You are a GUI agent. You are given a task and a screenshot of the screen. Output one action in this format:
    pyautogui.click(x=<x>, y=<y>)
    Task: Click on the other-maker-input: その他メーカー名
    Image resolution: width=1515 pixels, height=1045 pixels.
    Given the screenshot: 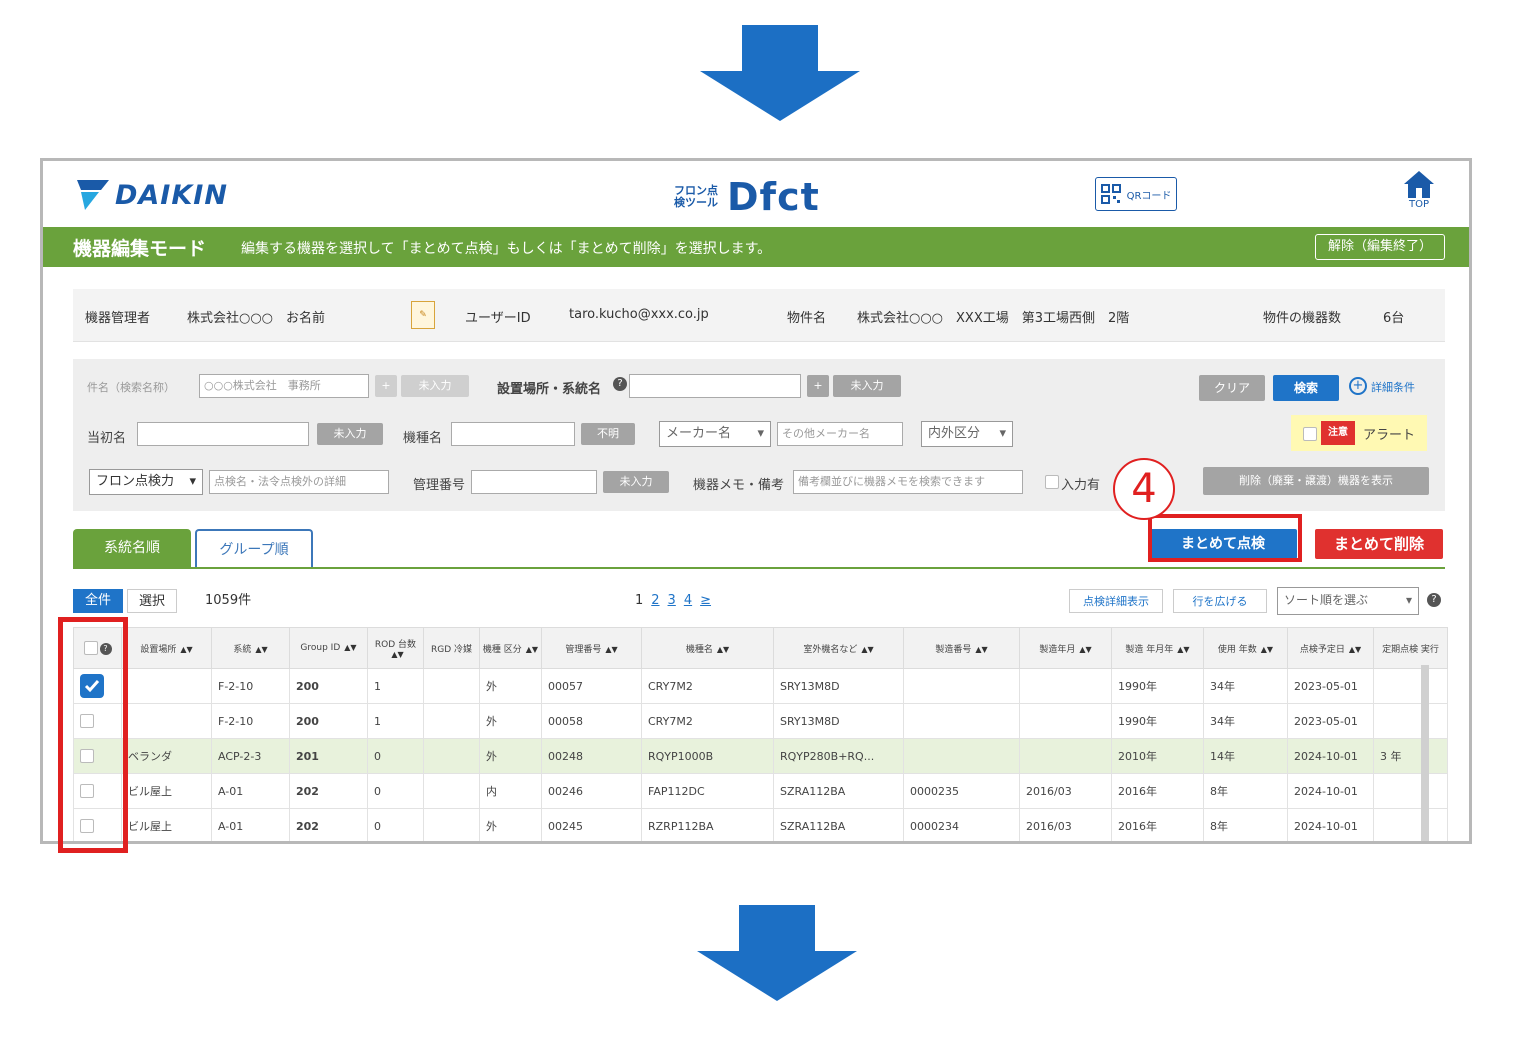 What is the action you would take?
    pyautogui.click(x=840, y=434)
    